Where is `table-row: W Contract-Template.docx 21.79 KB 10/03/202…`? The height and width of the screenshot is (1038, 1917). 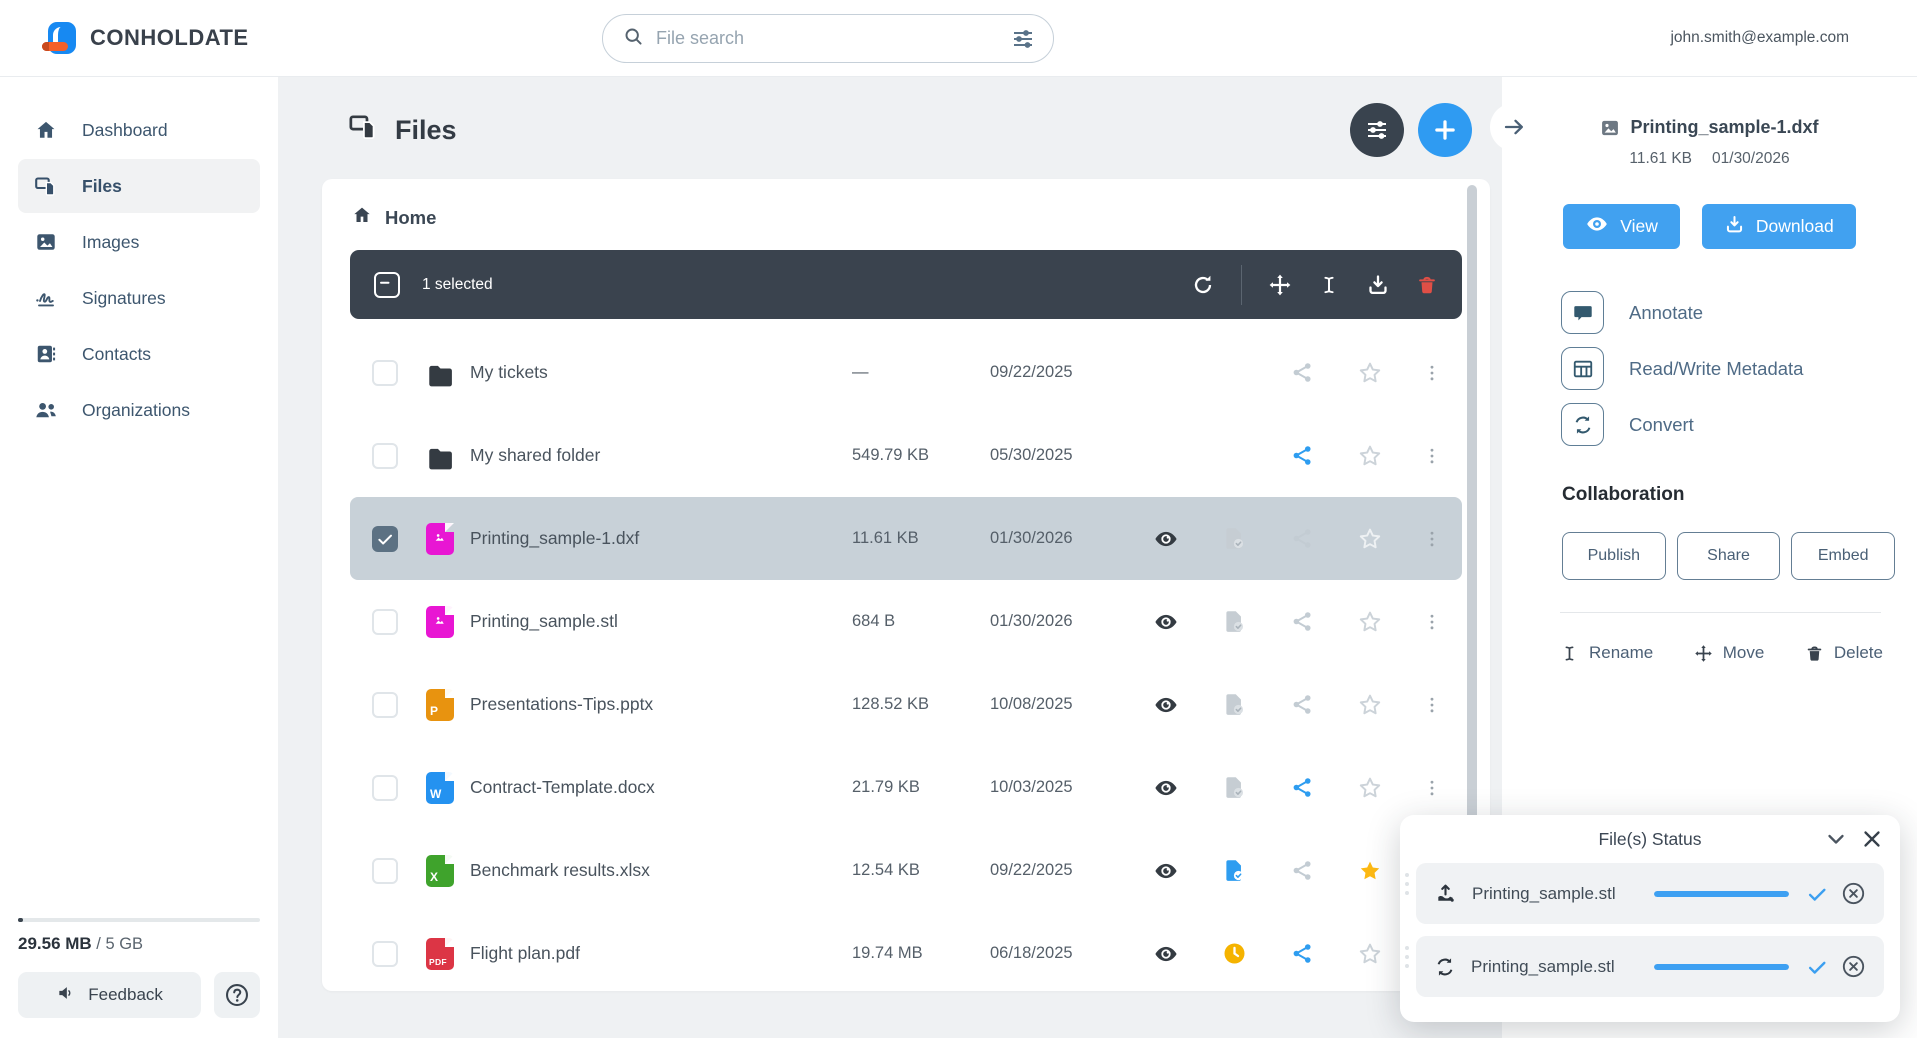 table-row: W Contract-Template.docx 21.79 KB 10/03/202… is located at coordinates (906, 787).